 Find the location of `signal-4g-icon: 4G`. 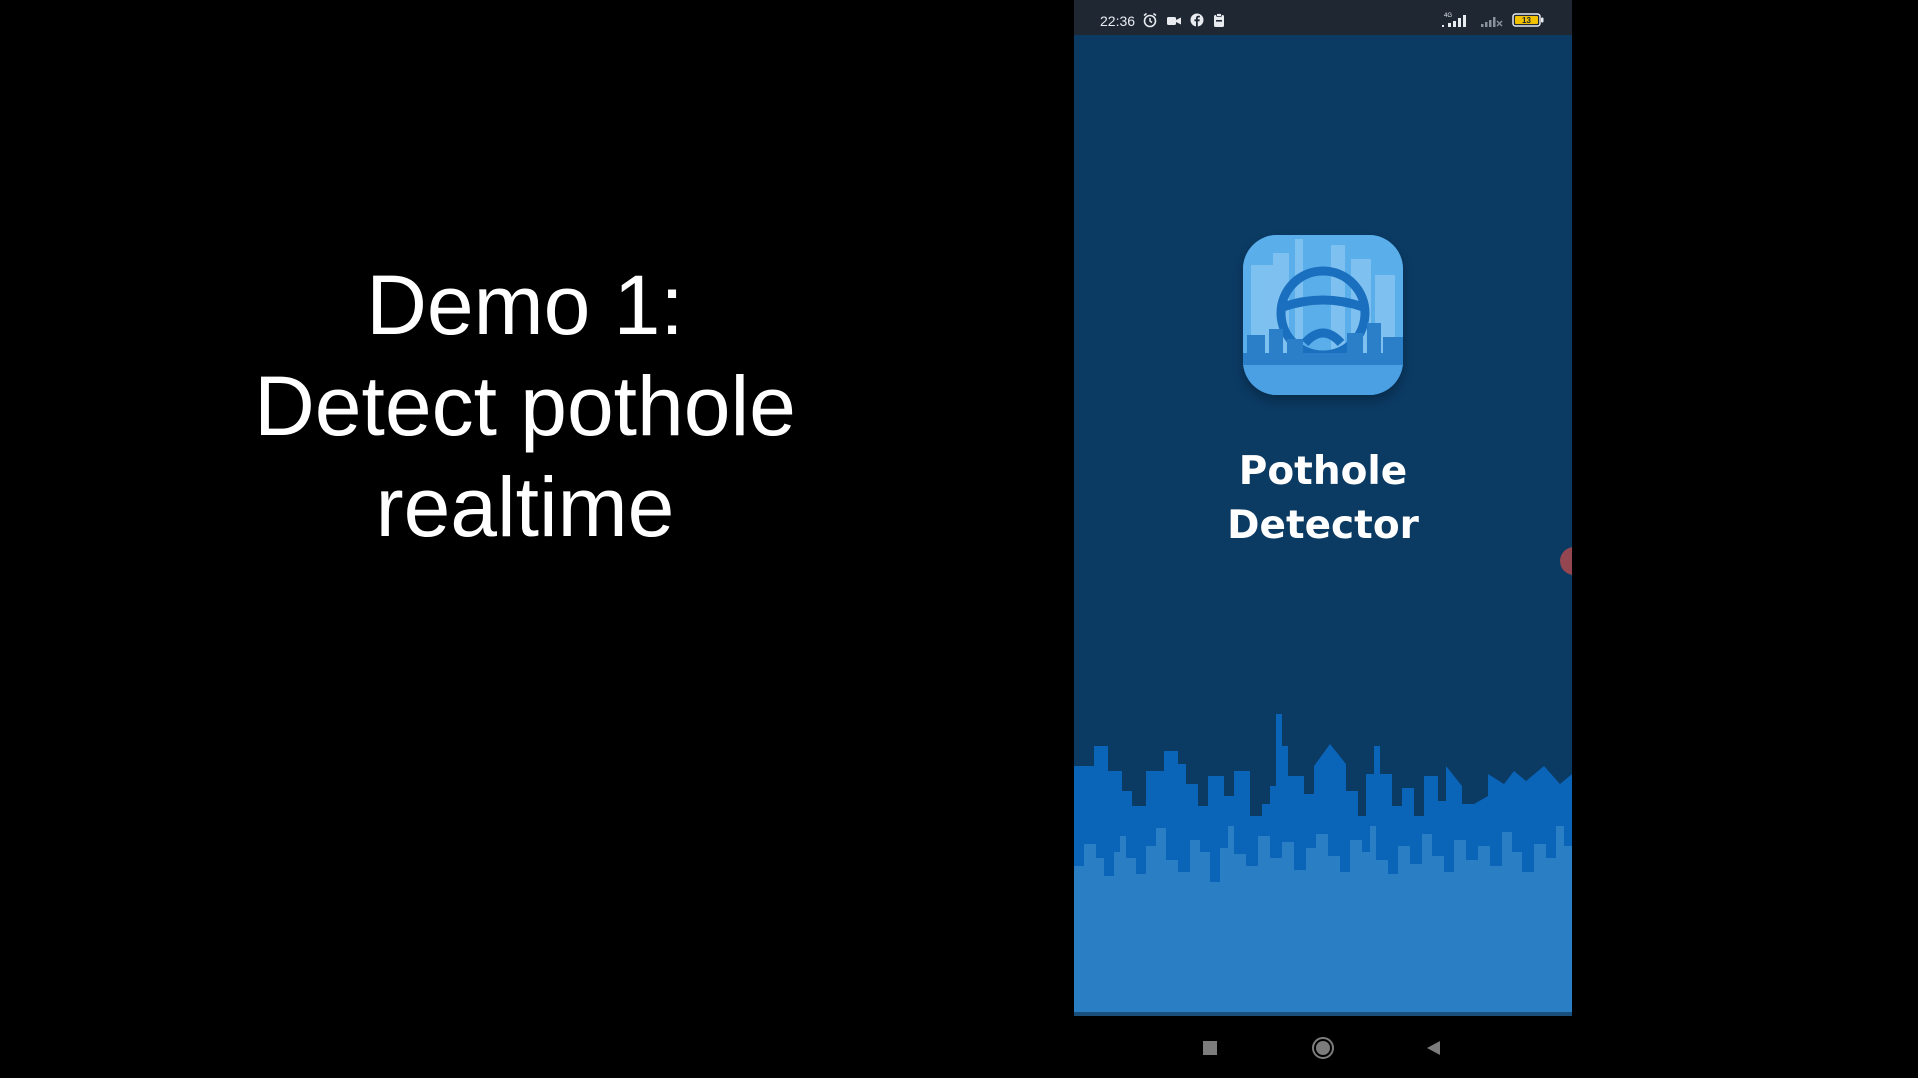

signal-4g-icon: 4G is located at coordinates (1457, 21).